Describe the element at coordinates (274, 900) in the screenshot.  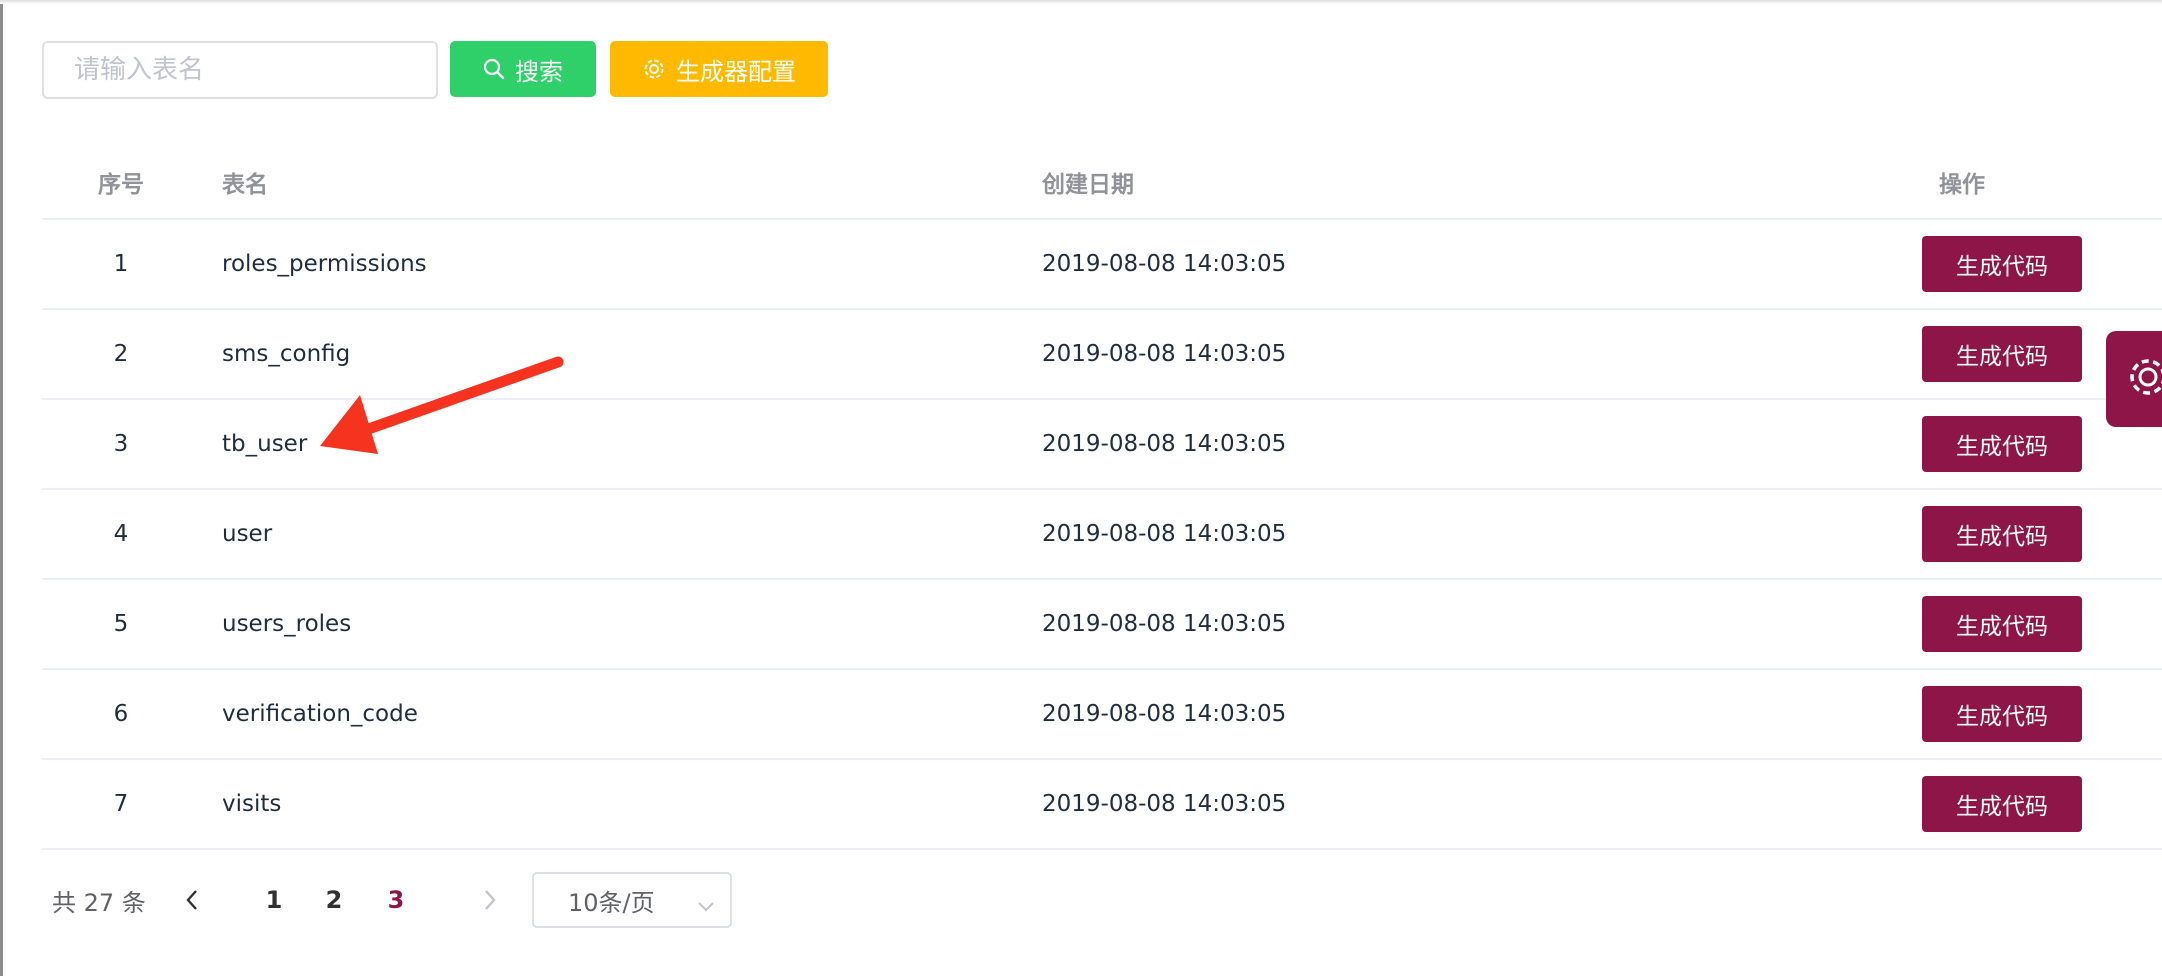
I see `page-1: 1` at that location.